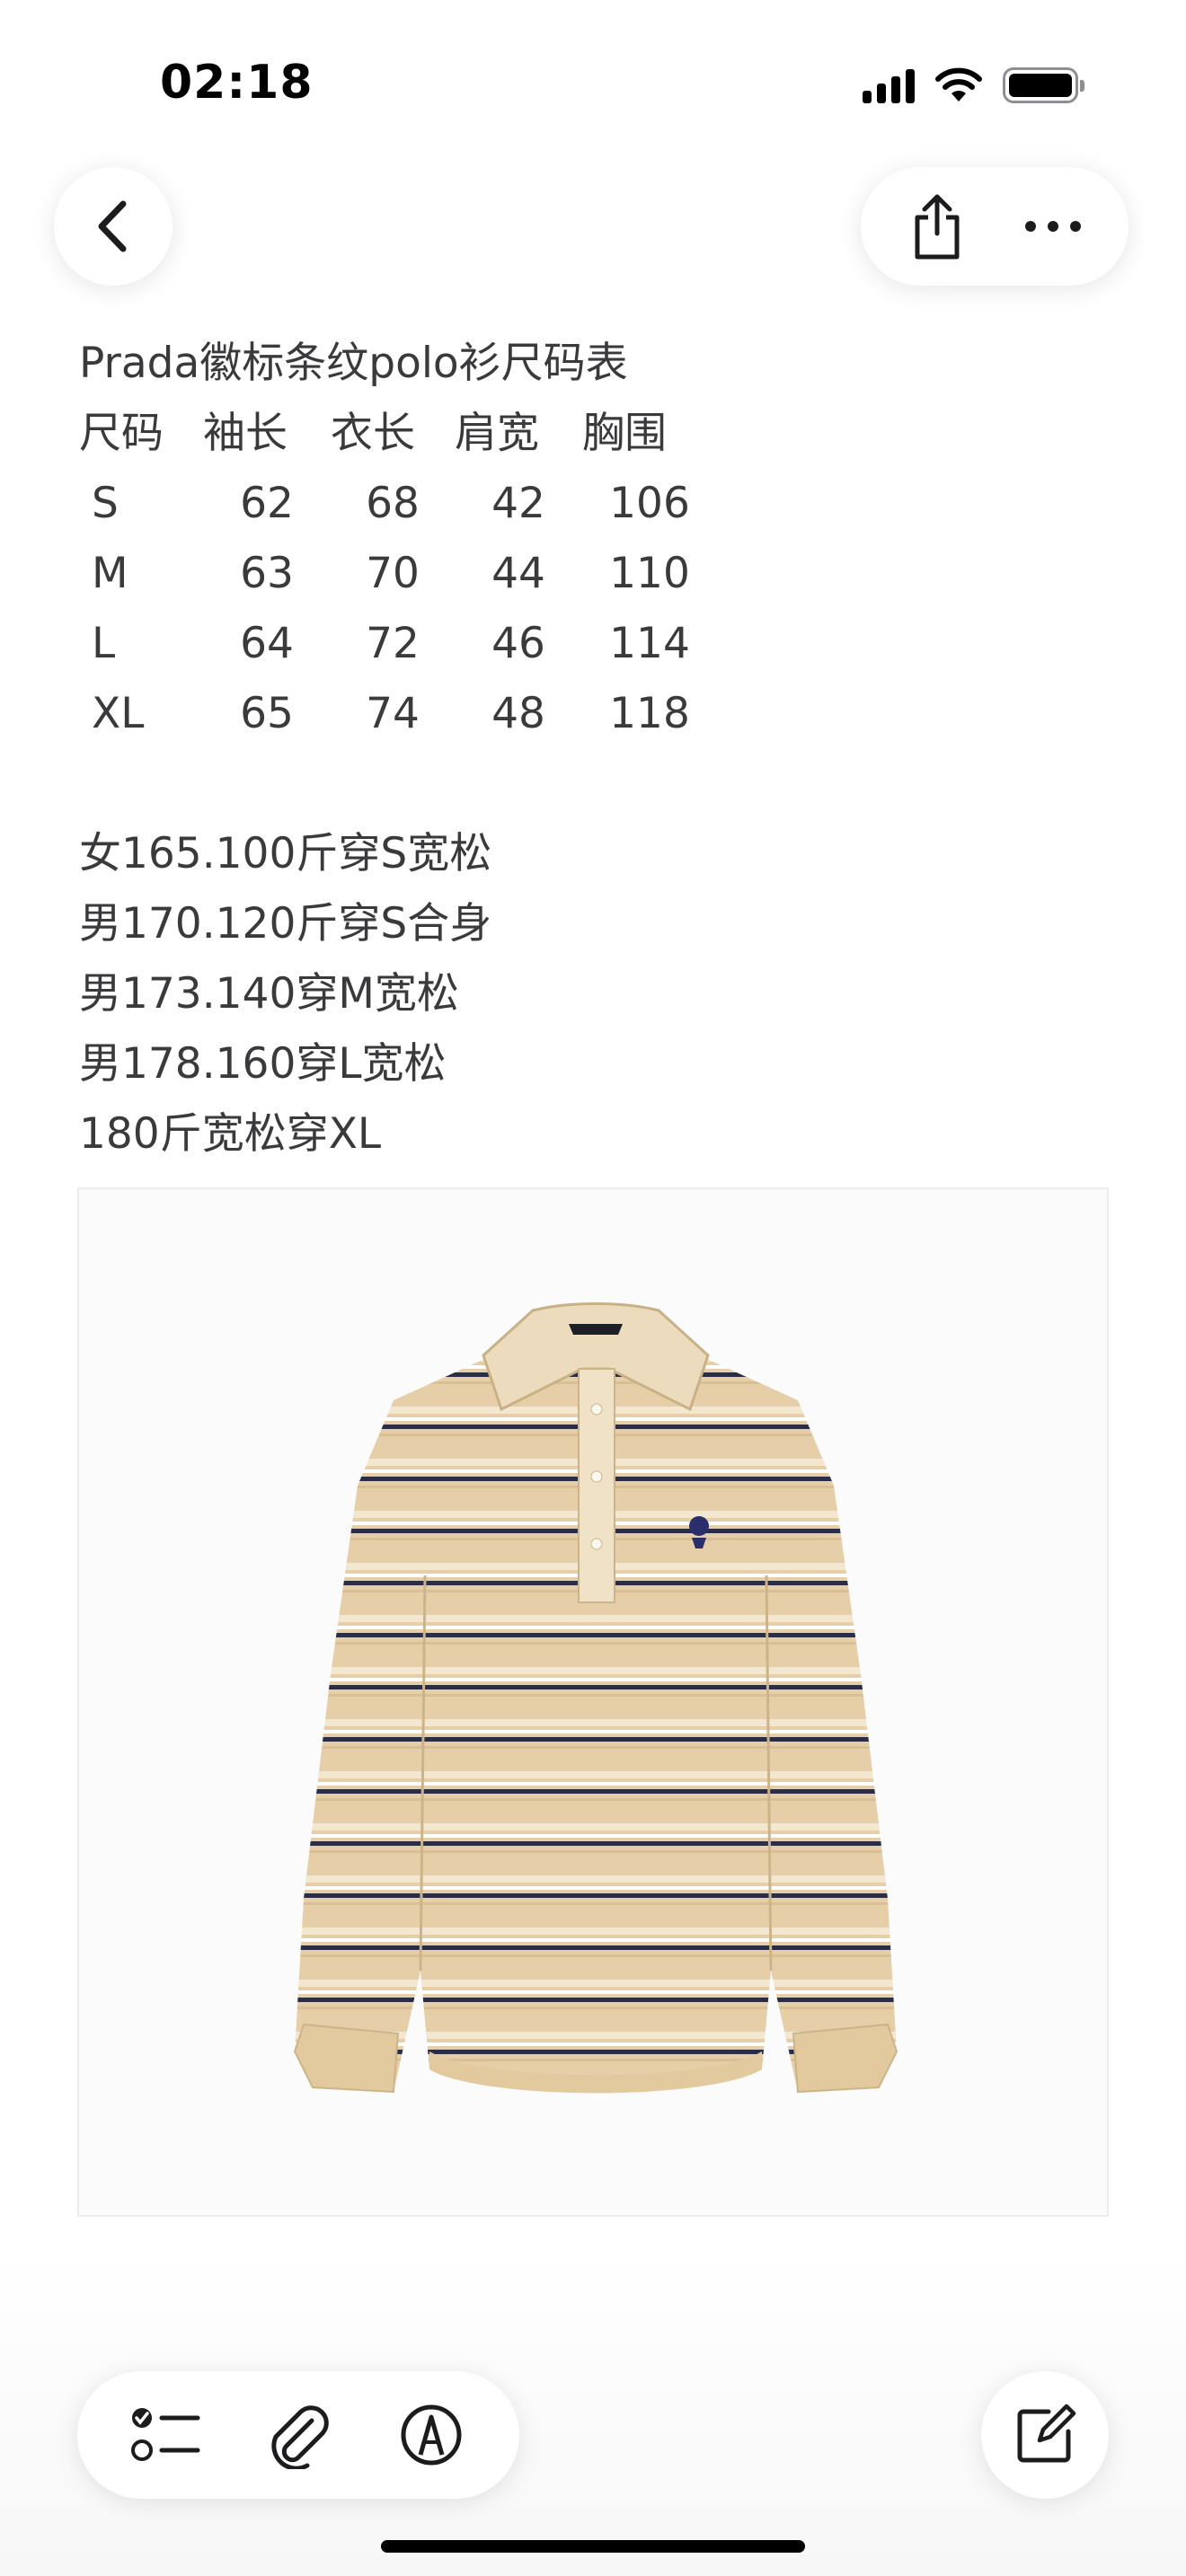  I want to click on header-shoulder: 肩宽, so click(497, 433).